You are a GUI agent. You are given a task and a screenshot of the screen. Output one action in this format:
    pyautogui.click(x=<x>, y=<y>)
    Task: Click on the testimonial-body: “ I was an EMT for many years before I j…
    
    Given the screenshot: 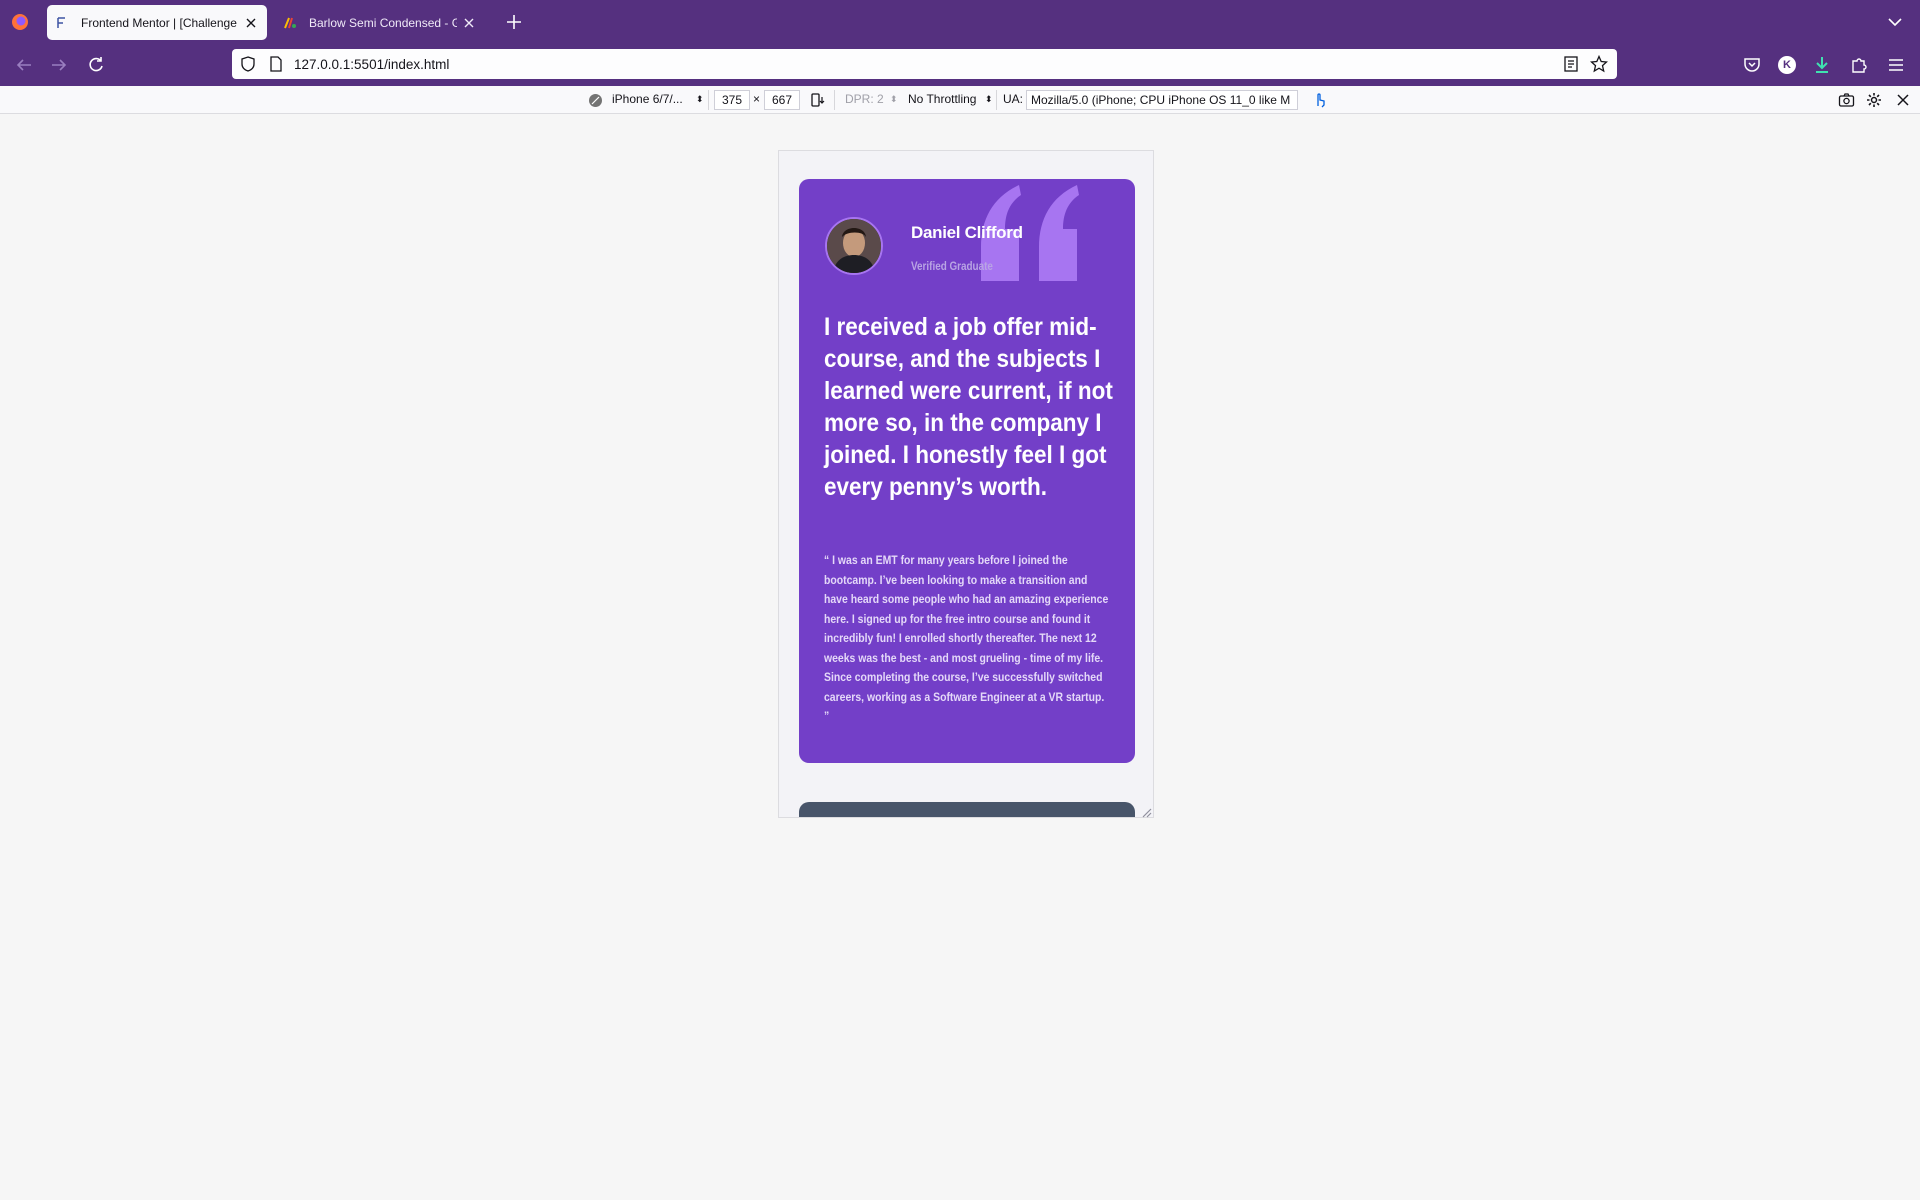 What is the action you would take?
    pyautogui.click(x=966, y=638)
    